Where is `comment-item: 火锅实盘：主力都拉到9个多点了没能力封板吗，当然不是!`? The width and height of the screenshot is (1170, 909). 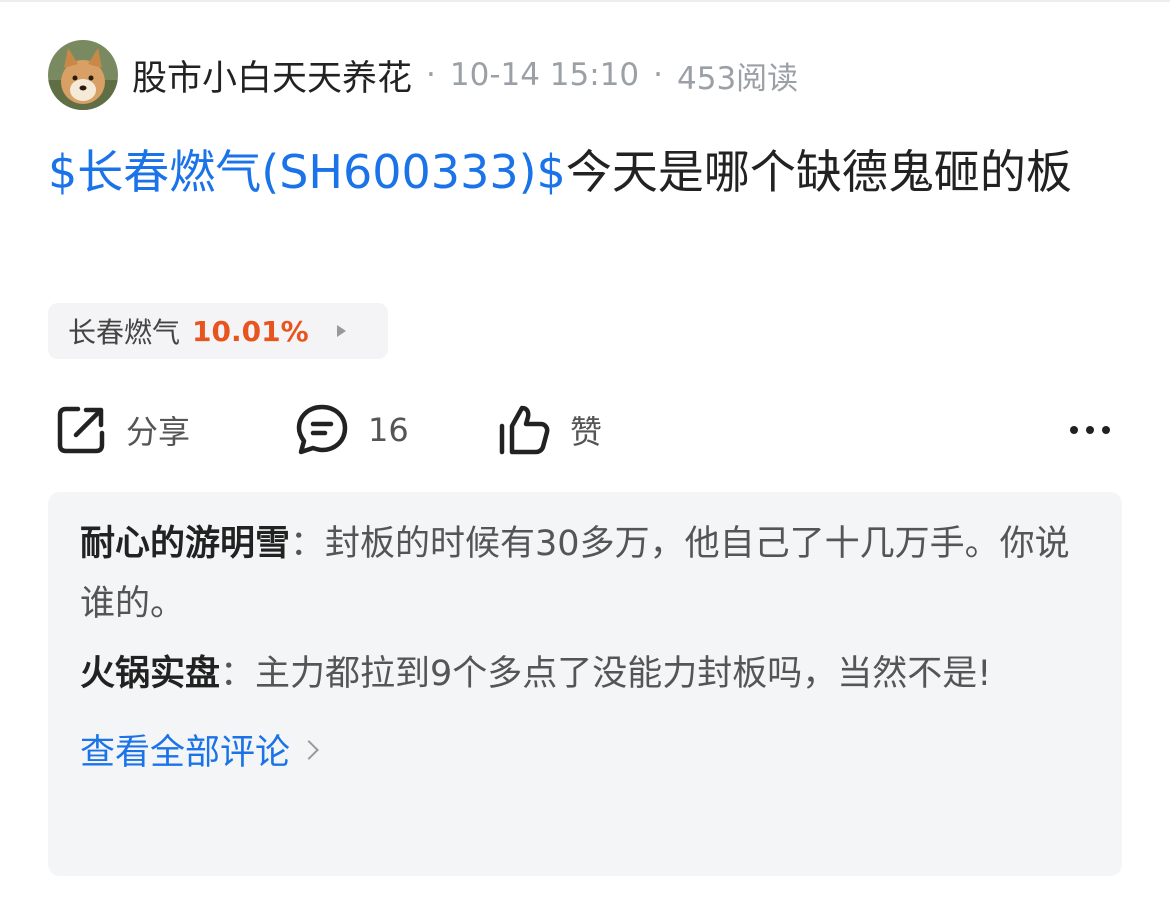 comment-item: 火锅实盘：主力都拉到9个多点了没能力封板吗，当然不是! is located at coordinates (585, 674).